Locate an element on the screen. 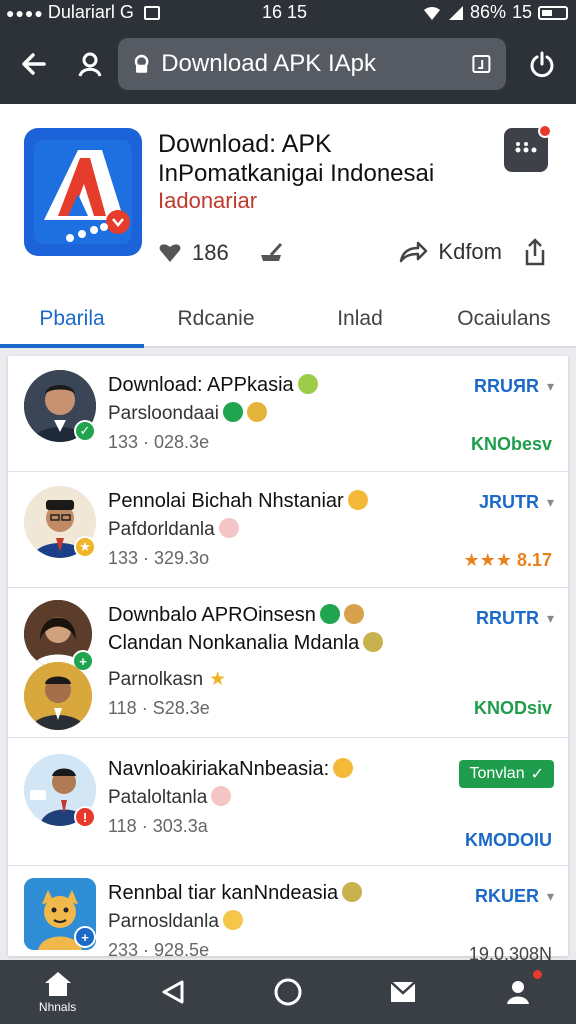  app-stats: 186 is located at coordinates (222, 253).